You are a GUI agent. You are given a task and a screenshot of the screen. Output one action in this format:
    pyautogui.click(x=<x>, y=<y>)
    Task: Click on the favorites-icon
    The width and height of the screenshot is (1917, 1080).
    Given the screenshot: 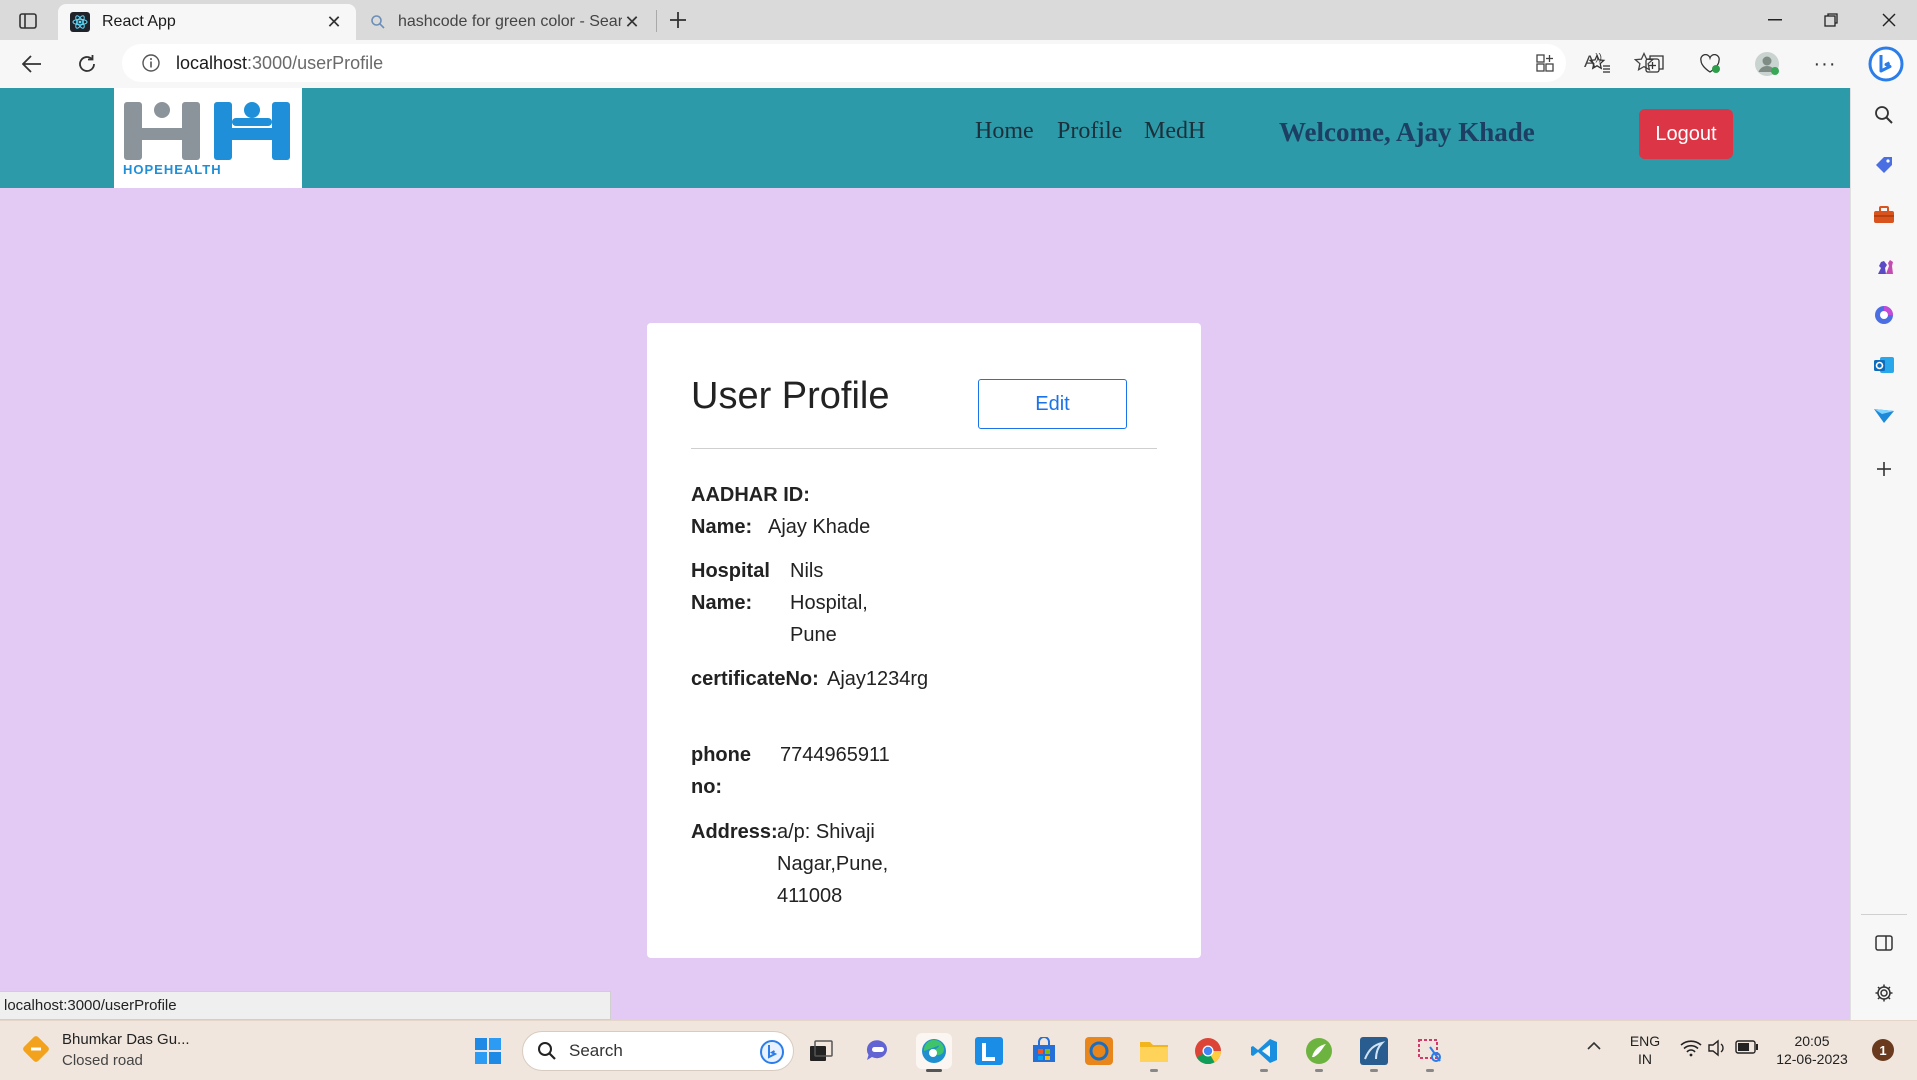 What is the action you would take?
    pyautogui.click(x=1600, y=64)
    